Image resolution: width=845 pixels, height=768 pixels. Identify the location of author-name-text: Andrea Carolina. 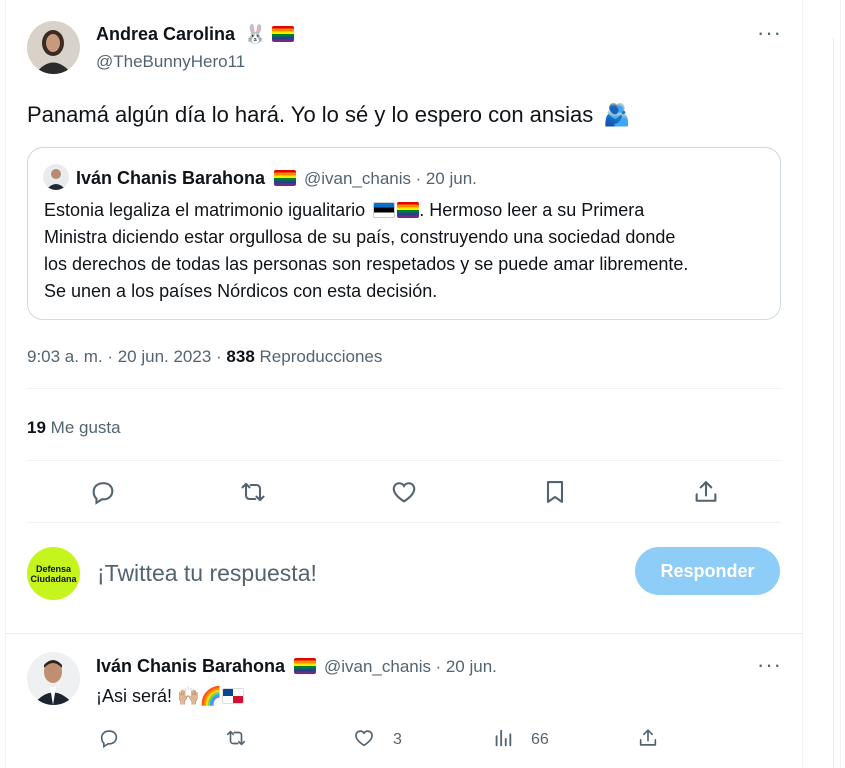
(165, 34).